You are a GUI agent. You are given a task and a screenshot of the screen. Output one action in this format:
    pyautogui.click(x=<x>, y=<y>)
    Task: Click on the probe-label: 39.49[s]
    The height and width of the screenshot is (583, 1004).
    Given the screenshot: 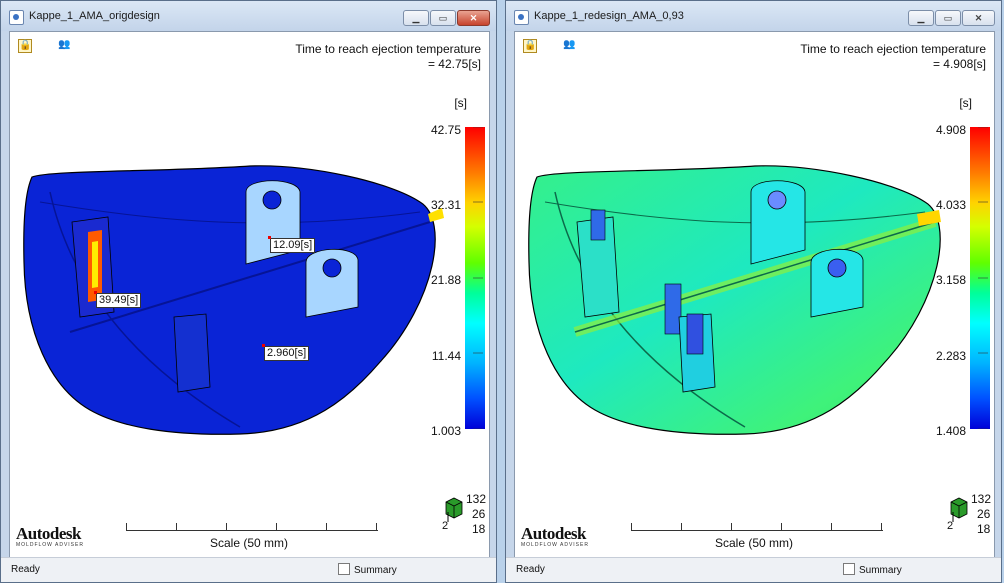 What is the action you would take?
    pyautogui.click(x=117, y=299)
    